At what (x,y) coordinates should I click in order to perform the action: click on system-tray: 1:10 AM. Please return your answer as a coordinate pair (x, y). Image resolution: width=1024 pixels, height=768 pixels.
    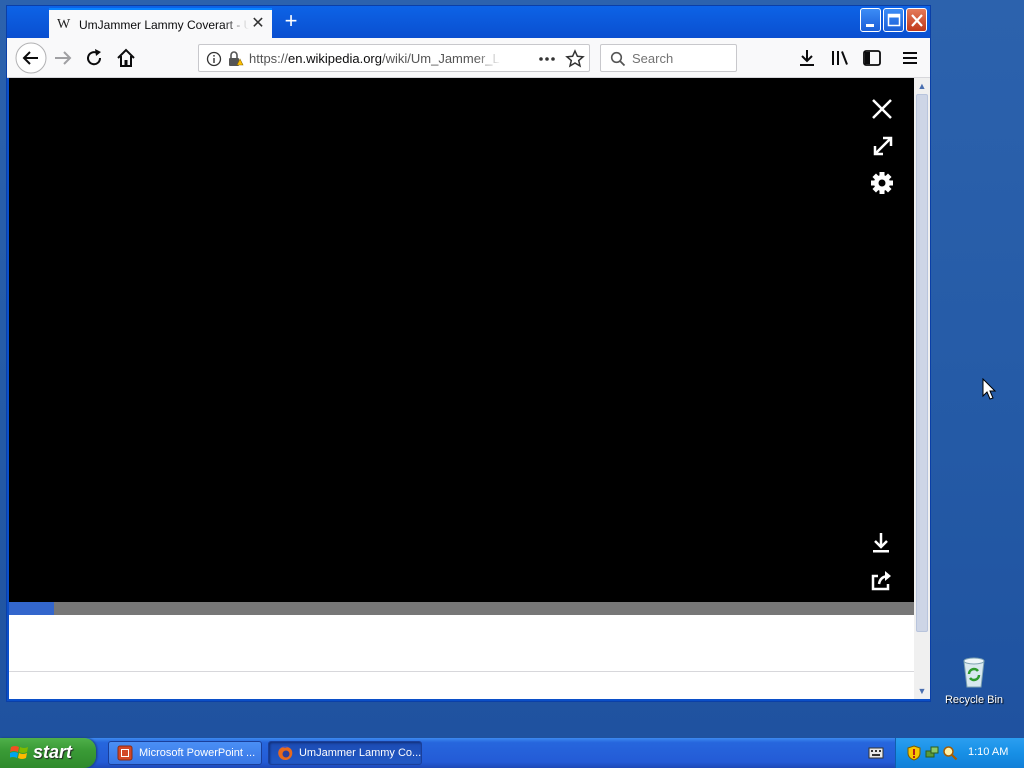
    Looking at the image, I should click on (959, 753).